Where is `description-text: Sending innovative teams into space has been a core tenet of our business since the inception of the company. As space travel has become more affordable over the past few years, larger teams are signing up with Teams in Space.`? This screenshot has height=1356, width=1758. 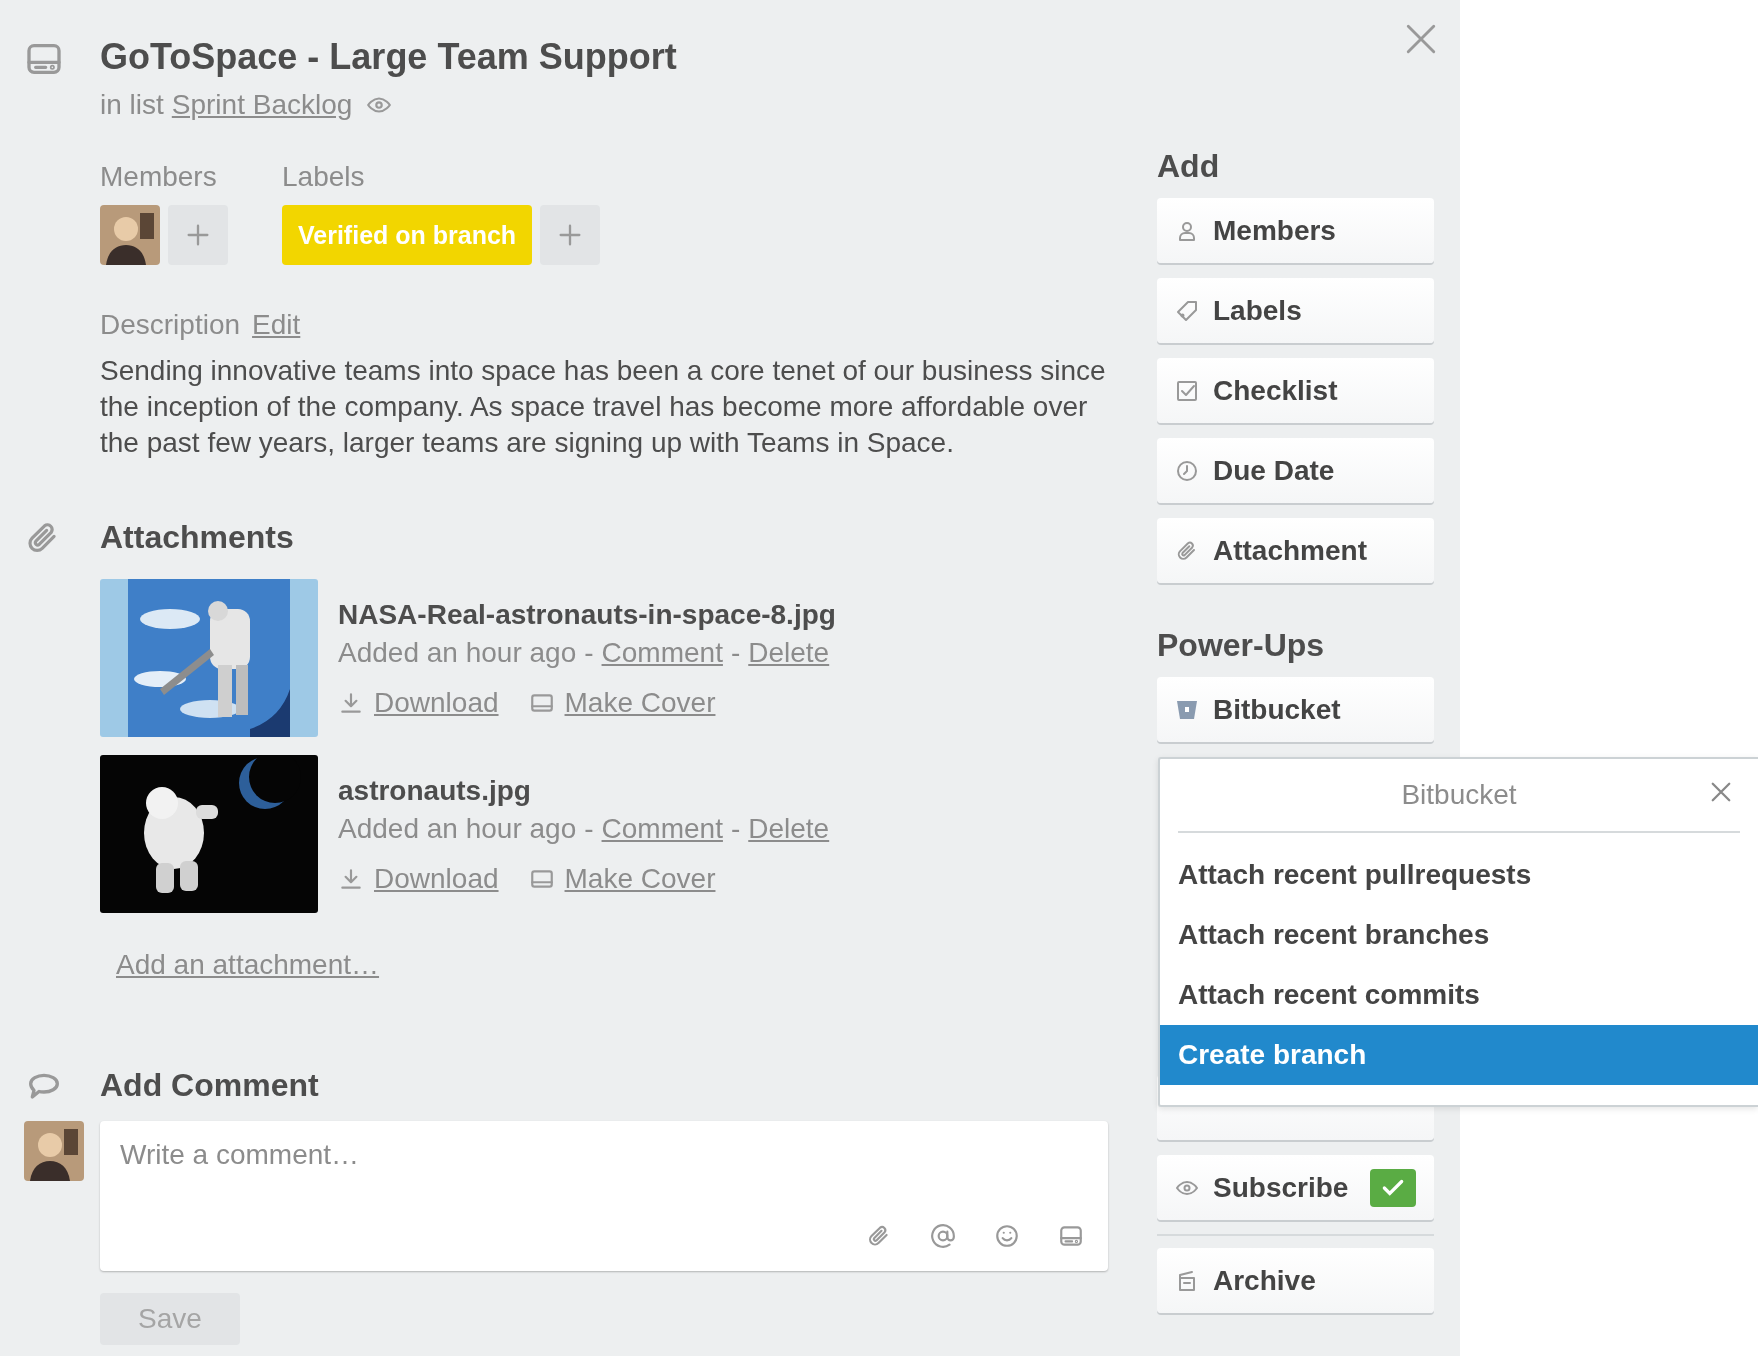 description-text: Sending innovative teams into space has been a core tenet of our business since the inception of the company. As space travel has become more affordable over the past few years, larger teams are signing up with Teams in Space. is located at coordinates (603, 407).